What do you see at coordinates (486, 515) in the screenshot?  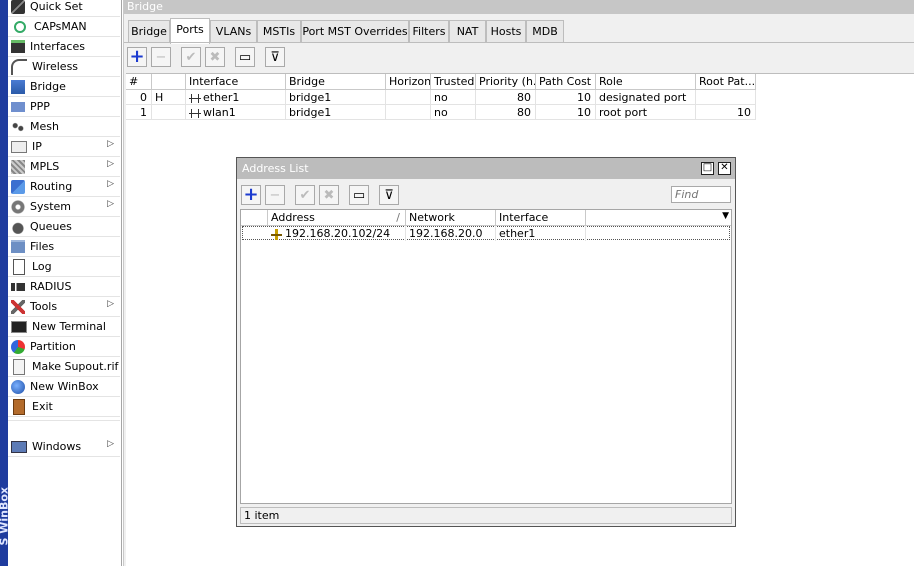 I see `status-bar: 1 item` at bounding box center [486, 515].